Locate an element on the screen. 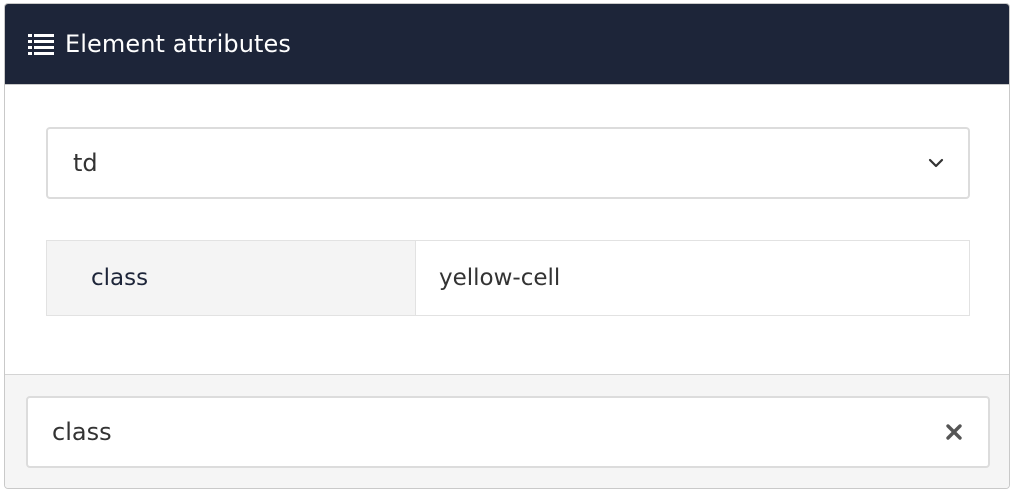 The width and height of the screenshot is (1012, 492). attribute-name: class is located at coordinates (120, 278).